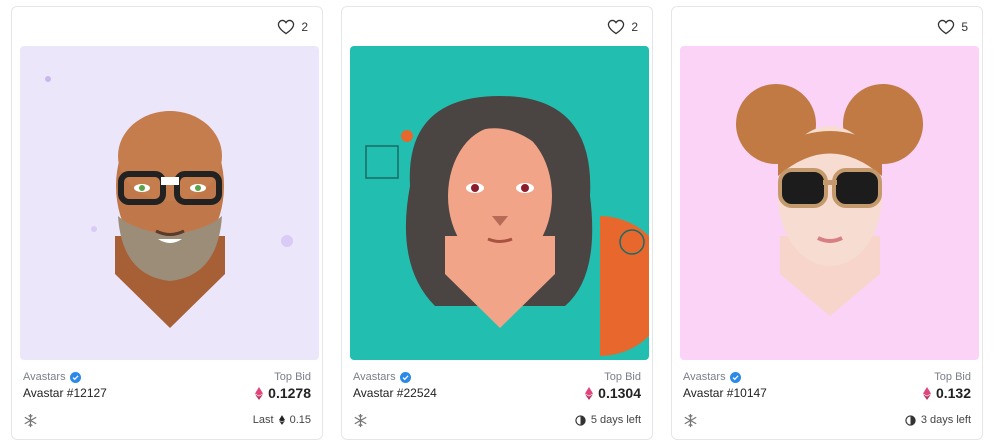 The width and height of the screenshot is (995, 446). I want to click on top-bid-value: 0.1304, so click(613, 393).